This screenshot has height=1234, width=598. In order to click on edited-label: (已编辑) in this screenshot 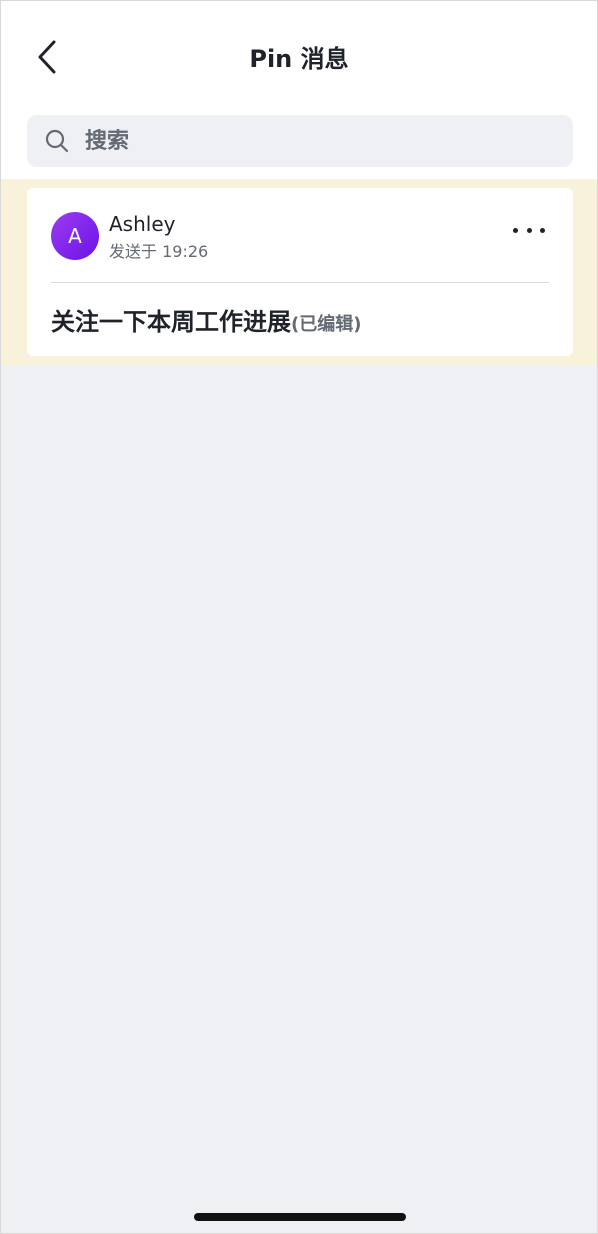, I will do `click(326, 324)`.